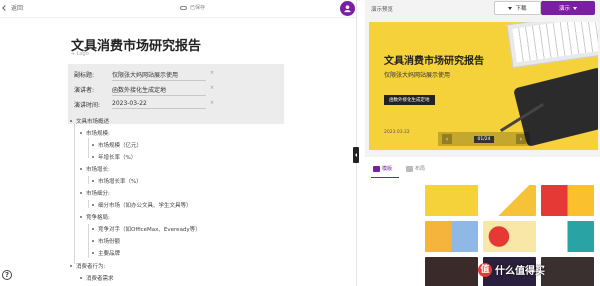 This screenshot has height=286, width=600. I want to click on tab-label: 布局, so click(420, 169).